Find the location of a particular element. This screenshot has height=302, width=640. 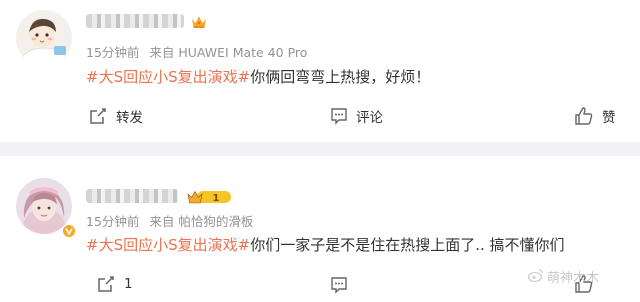

post-content: #大S回应小S复出演戏#你们一家子是不是住在热搜上面了.. 搞不懂你们 is located at coordinates (325, 244).